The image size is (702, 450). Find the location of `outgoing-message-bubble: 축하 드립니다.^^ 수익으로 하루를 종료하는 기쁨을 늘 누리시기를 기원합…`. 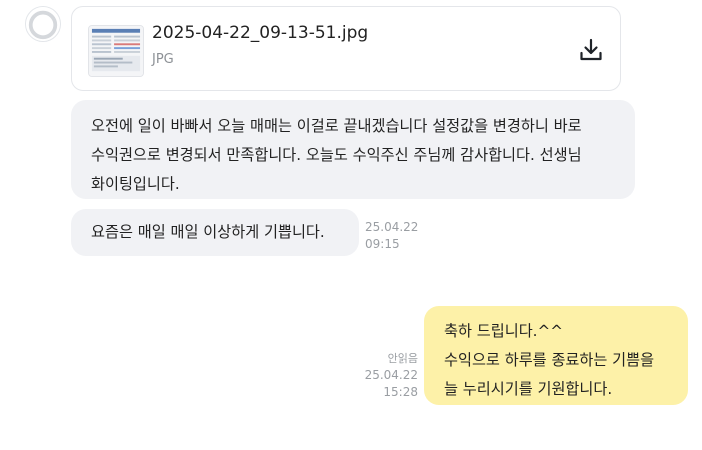

outgoing-message-bubble: 축하 드립니다.^^ 수익으로 하루를 종료하는 기쁨을 늘 누리시기를 기원합… is located at coordinates (556, 355).